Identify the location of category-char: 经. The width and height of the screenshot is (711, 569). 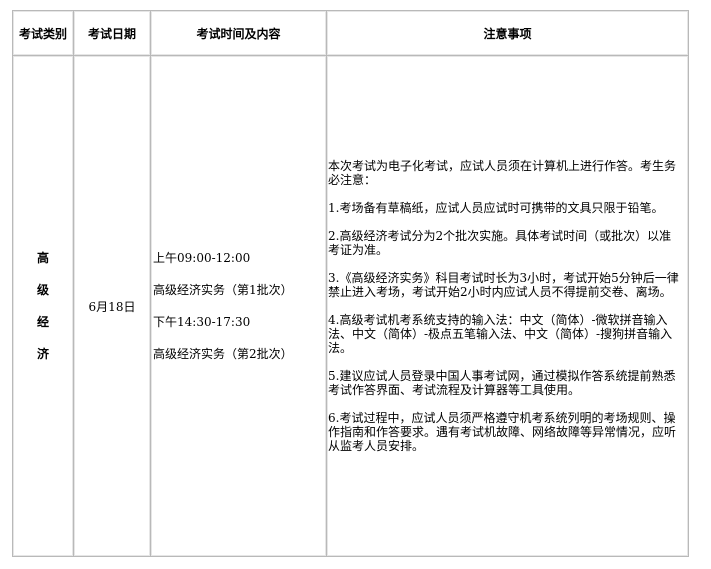
(42, 322).